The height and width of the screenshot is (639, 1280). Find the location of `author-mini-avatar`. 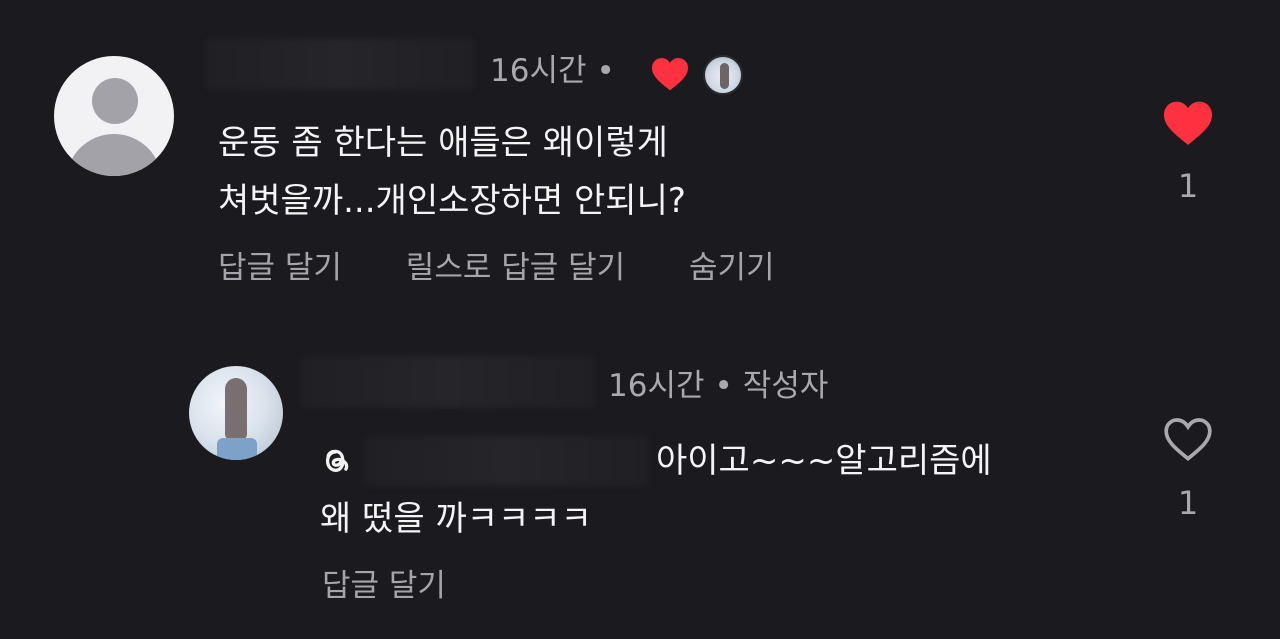

author-mini-avatar is located at coordinates (723, 75).